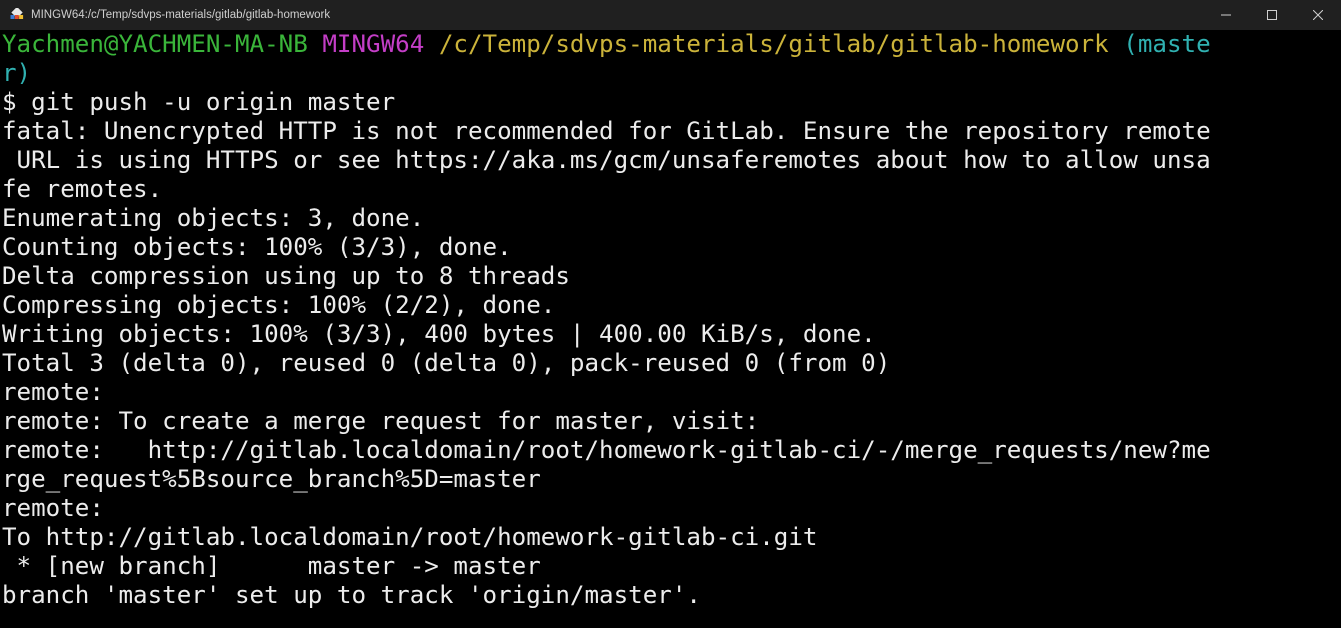  What do you see at coordinates (271, 566) in the screenshot?
I see `output-line: * [new branch] master -> master` at bounding box center [271, 566].